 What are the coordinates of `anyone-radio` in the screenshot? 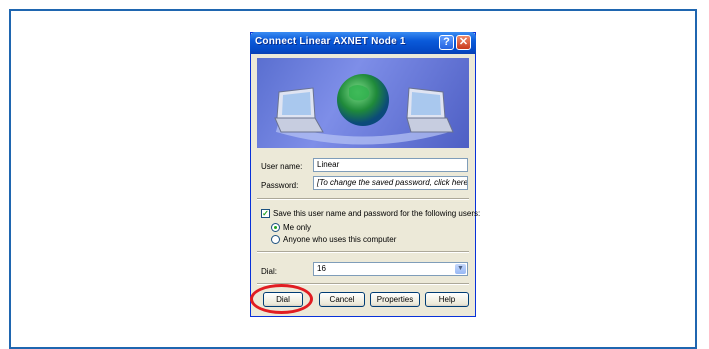 It's located at (275, 239).